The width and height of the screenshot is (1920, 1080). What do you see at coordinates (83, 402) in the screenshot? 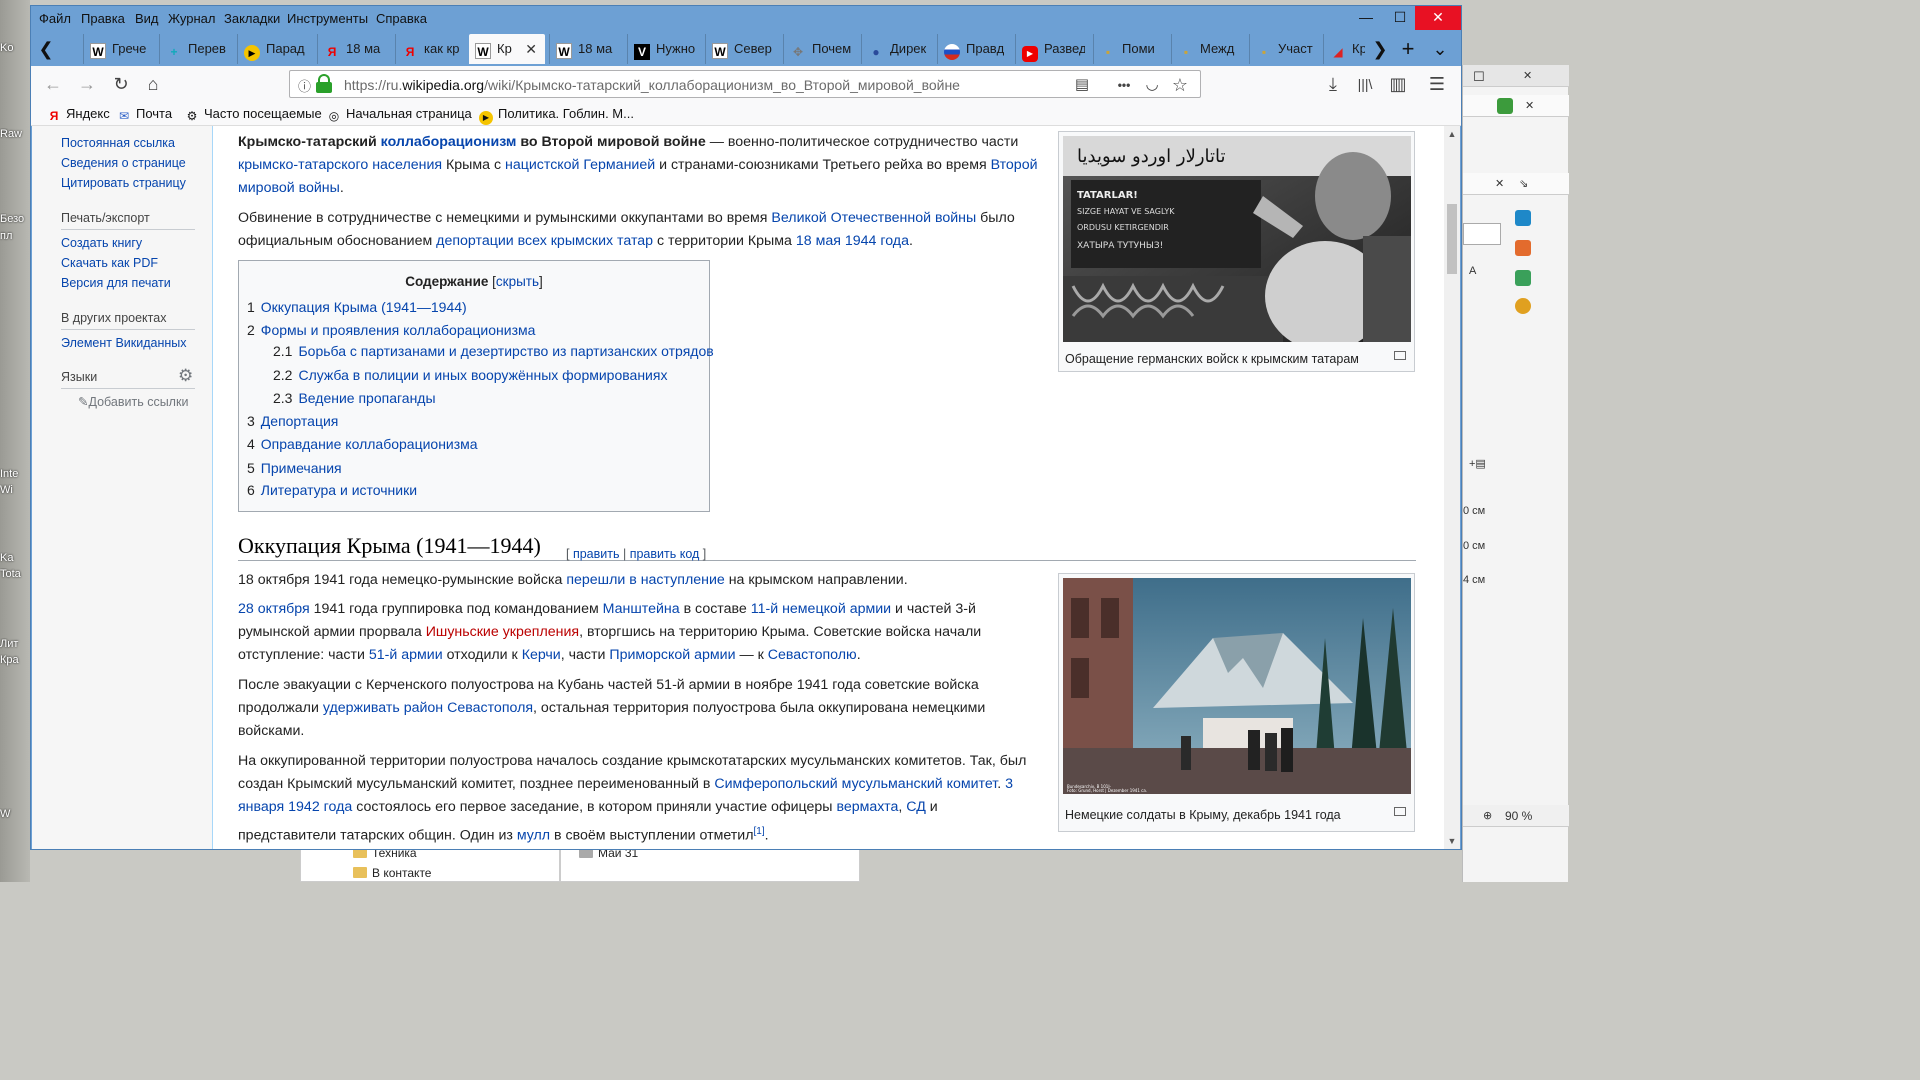
I see `pencil-icon: ✎` at bounding box center [83, 402].